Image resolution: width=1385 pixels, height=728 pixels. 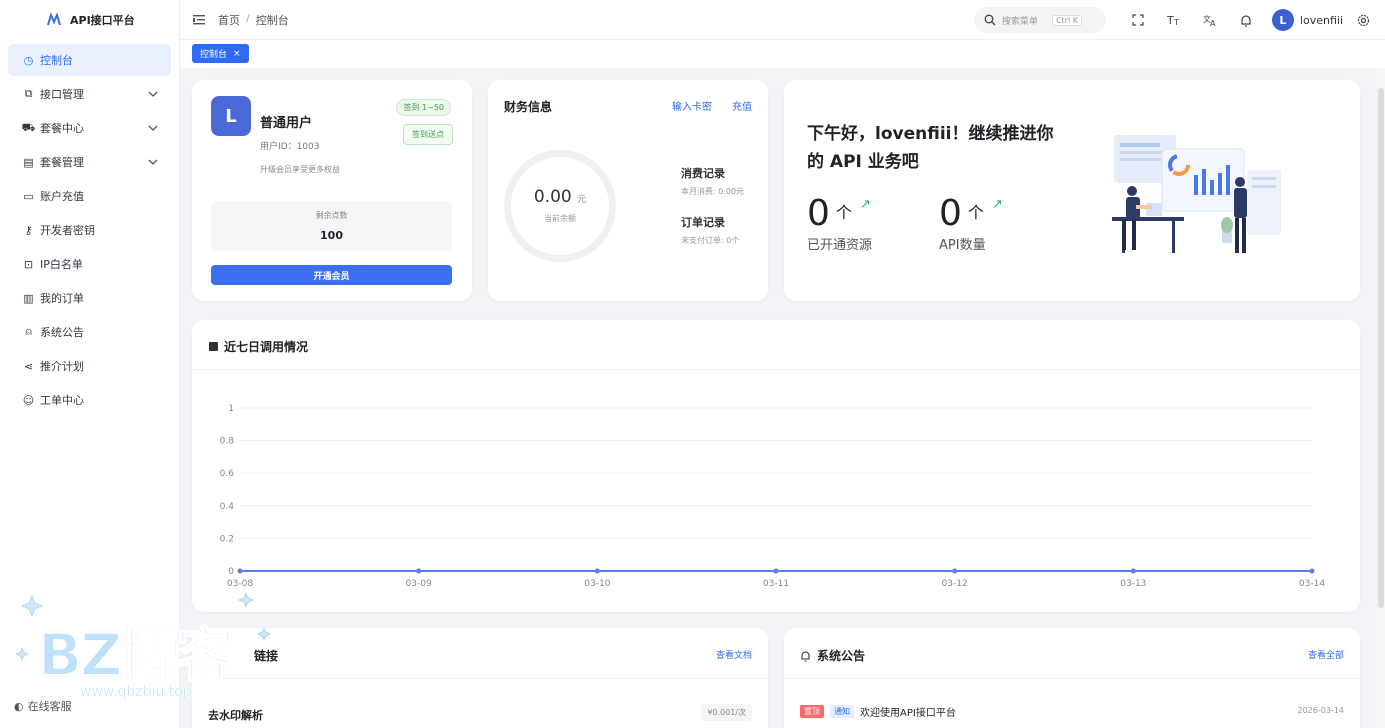 I want to click on sidebar-item-label: 套餐管理, so click(x=62, y=162).